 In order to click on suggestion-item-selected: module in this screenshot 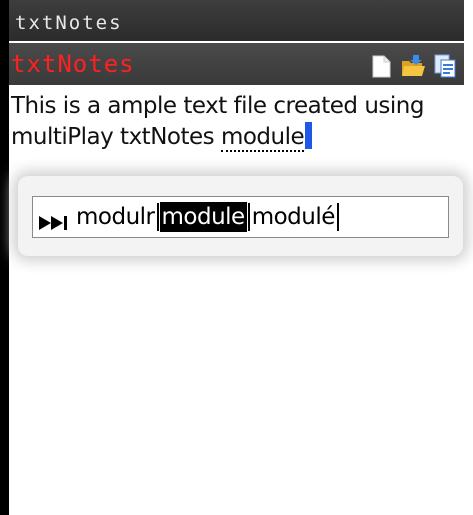, I will do `click(203, 217)`.